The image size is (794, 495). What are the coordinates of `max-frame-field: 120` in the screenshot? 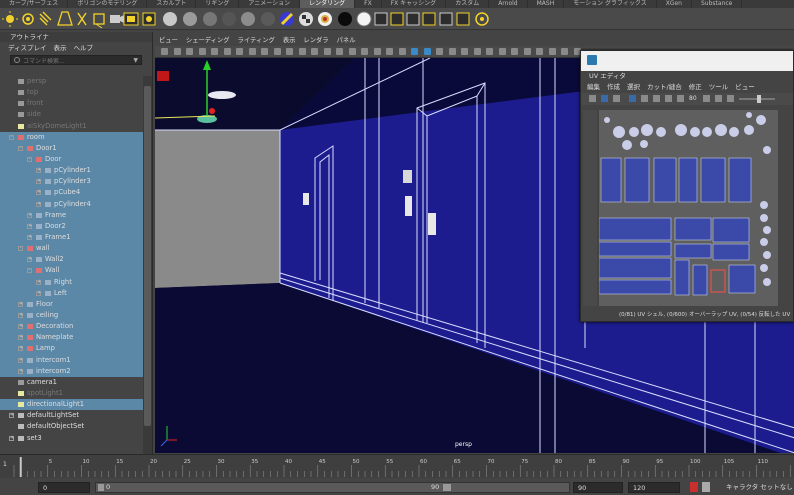 It's located at (654, 487).